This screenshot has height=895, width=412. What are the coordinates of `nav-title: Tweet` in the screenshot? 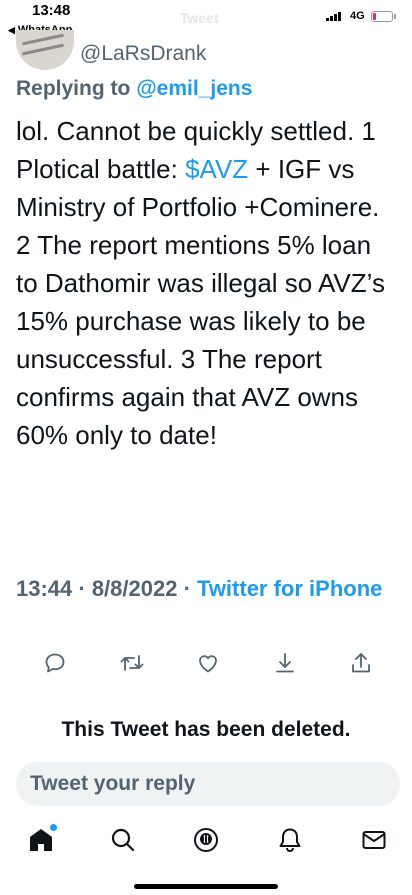 It's located at (199, 18).